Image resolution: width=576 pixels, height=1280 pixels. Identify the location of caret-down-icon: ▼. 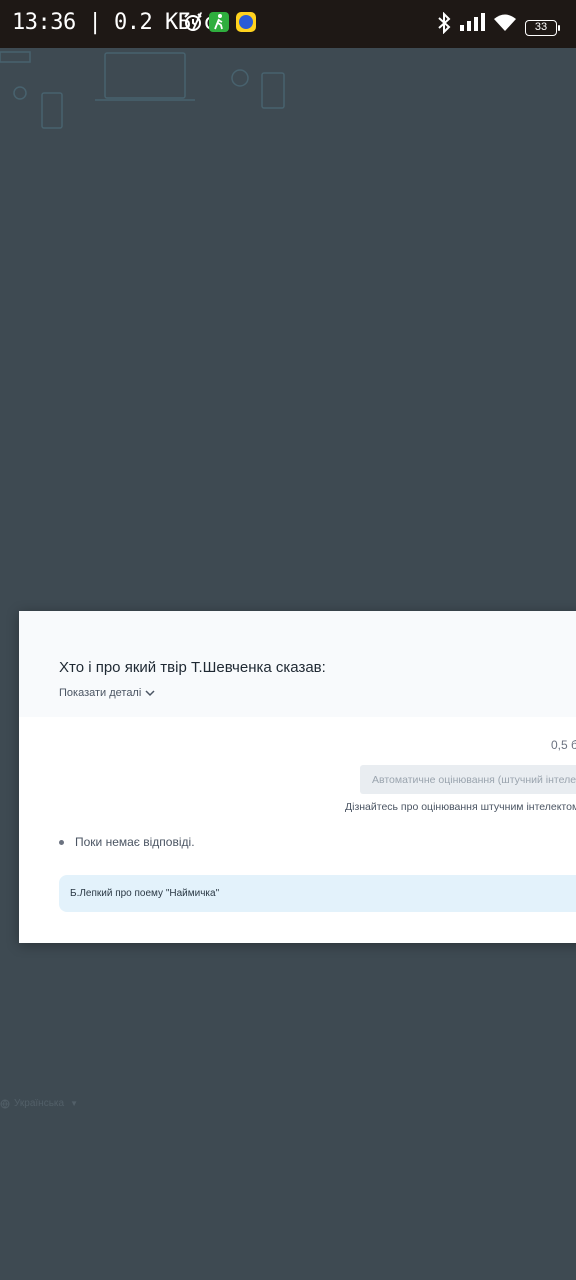
(74, 1103).